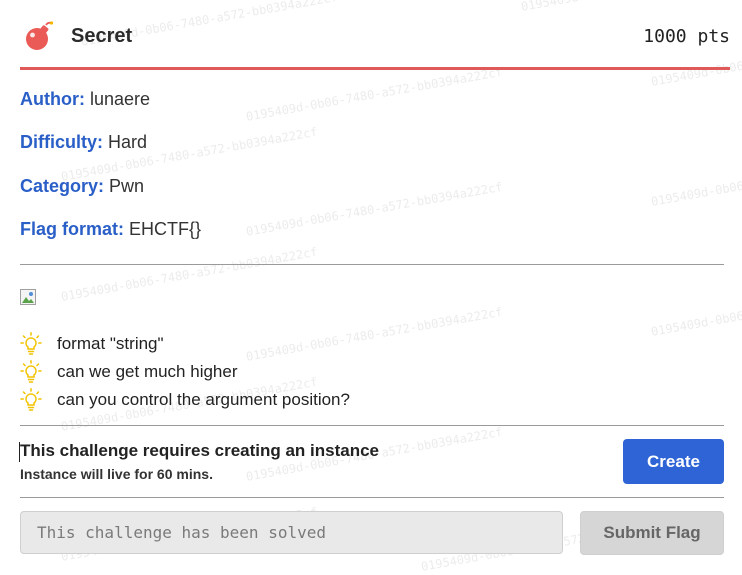  I want to click on hint-item: can you control the argument position?, so click(185, 400).